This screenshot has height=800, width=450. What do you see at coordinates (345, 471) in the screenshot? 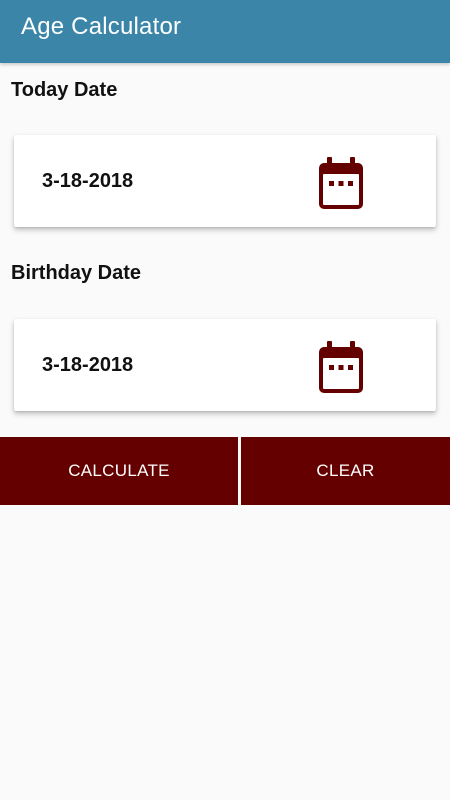
I see `clear-button: CLEAR` at bounding box center [345, 471].